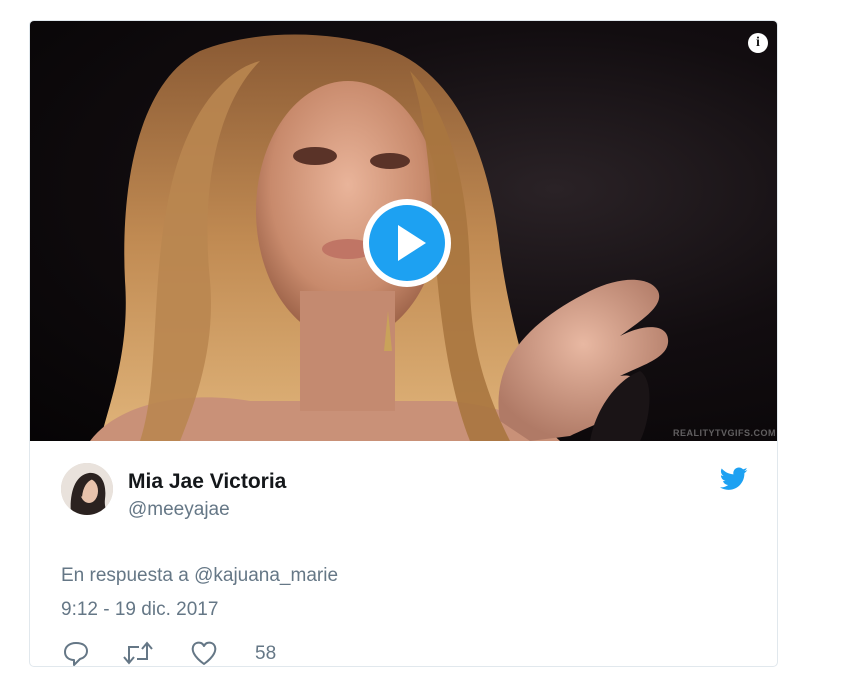 This screenshot has height=697, width=863. What do you see at coordinates (204, 652) in the screenshot?
I see `like-heart-icon` at bounding box center [204, 652].